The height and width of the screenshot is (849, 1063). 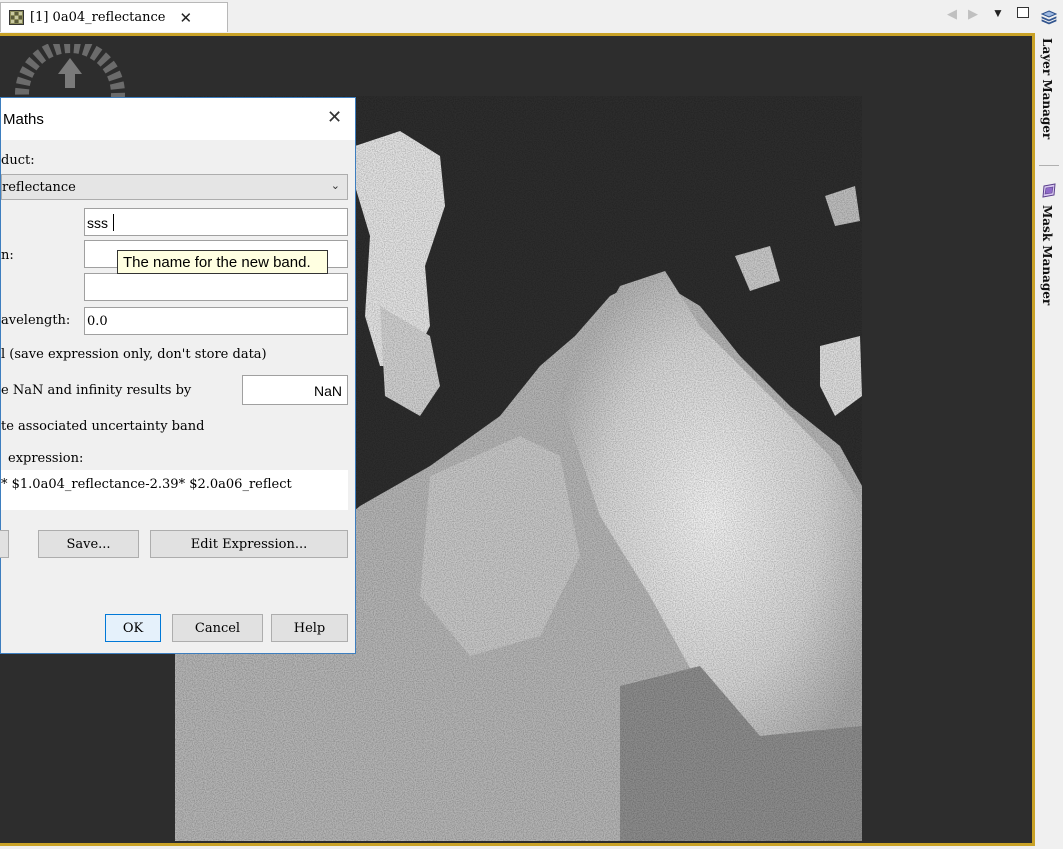 I want to click on replace-nan-value-input: NaN, so click(x=295, y=390).